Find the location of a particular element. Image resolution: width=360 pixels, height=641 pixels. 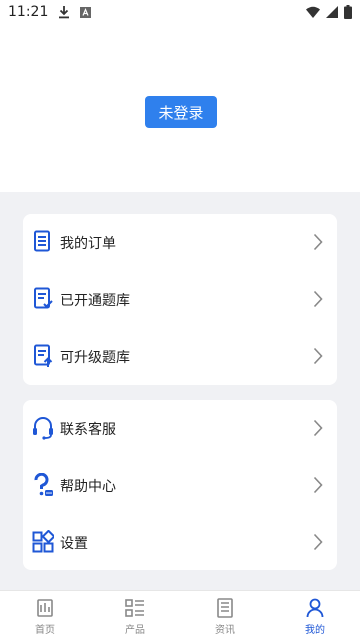

menu-item-settings: 设置 is located at coordinates (180, 542).